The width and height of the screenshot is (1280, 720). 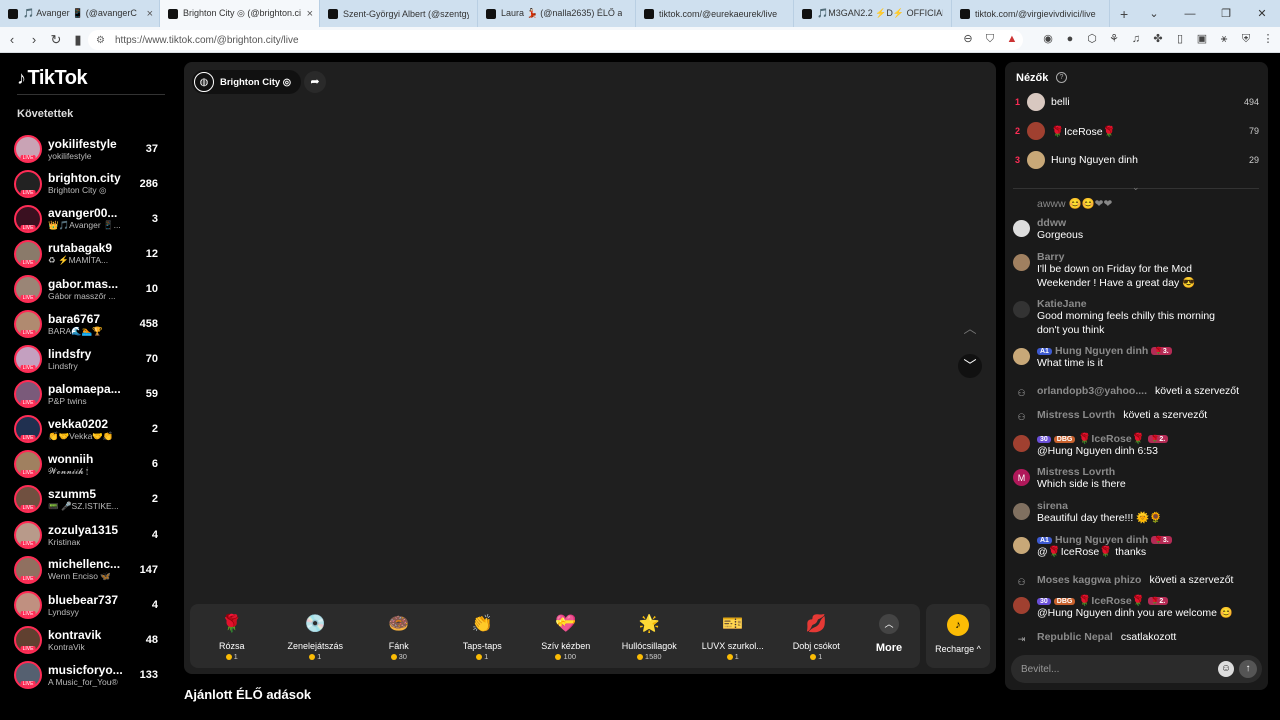 What do you see at coordinates (52, 78) in the screenshot?
I see `tiktok-logo: ♪ TikTok` at bounding box center [52, 78].